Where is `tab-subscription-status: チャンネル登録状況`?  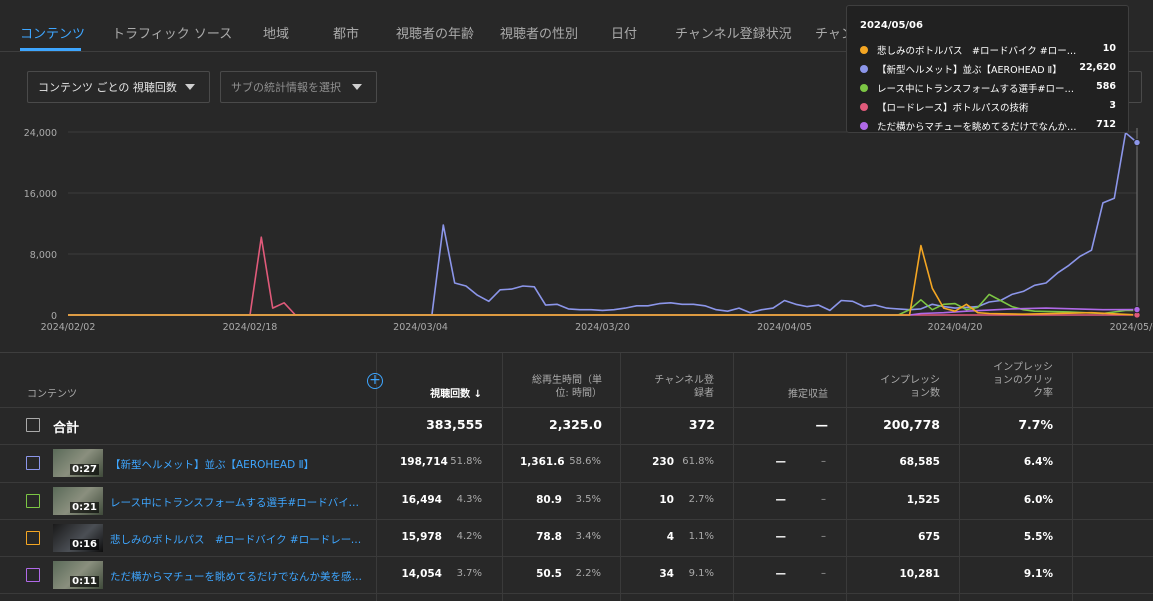 tab-subscription-status: チャンネル登録状況 is located at coordinates (733, 32).